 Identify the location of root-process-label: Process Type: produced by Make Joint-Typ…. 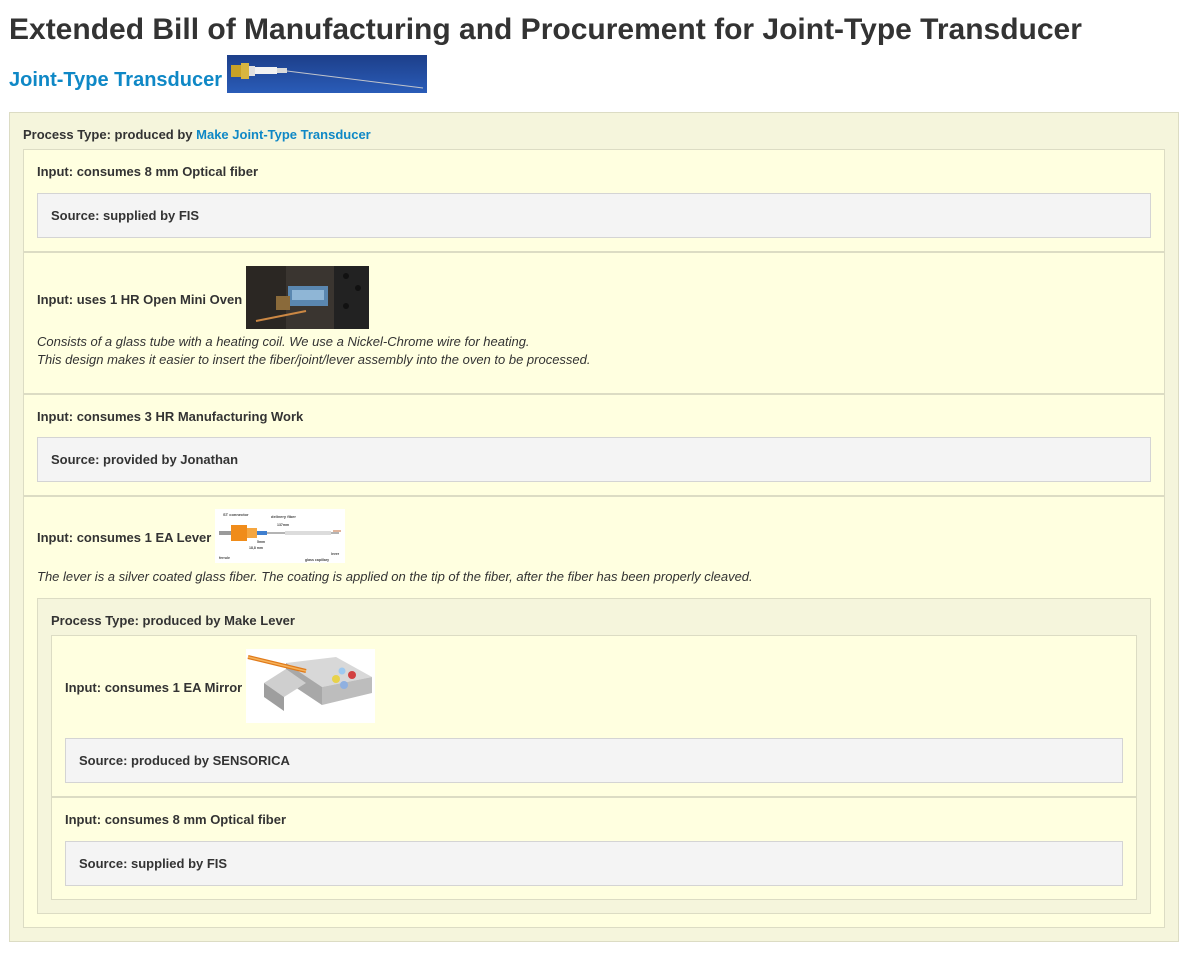
(197, 134).